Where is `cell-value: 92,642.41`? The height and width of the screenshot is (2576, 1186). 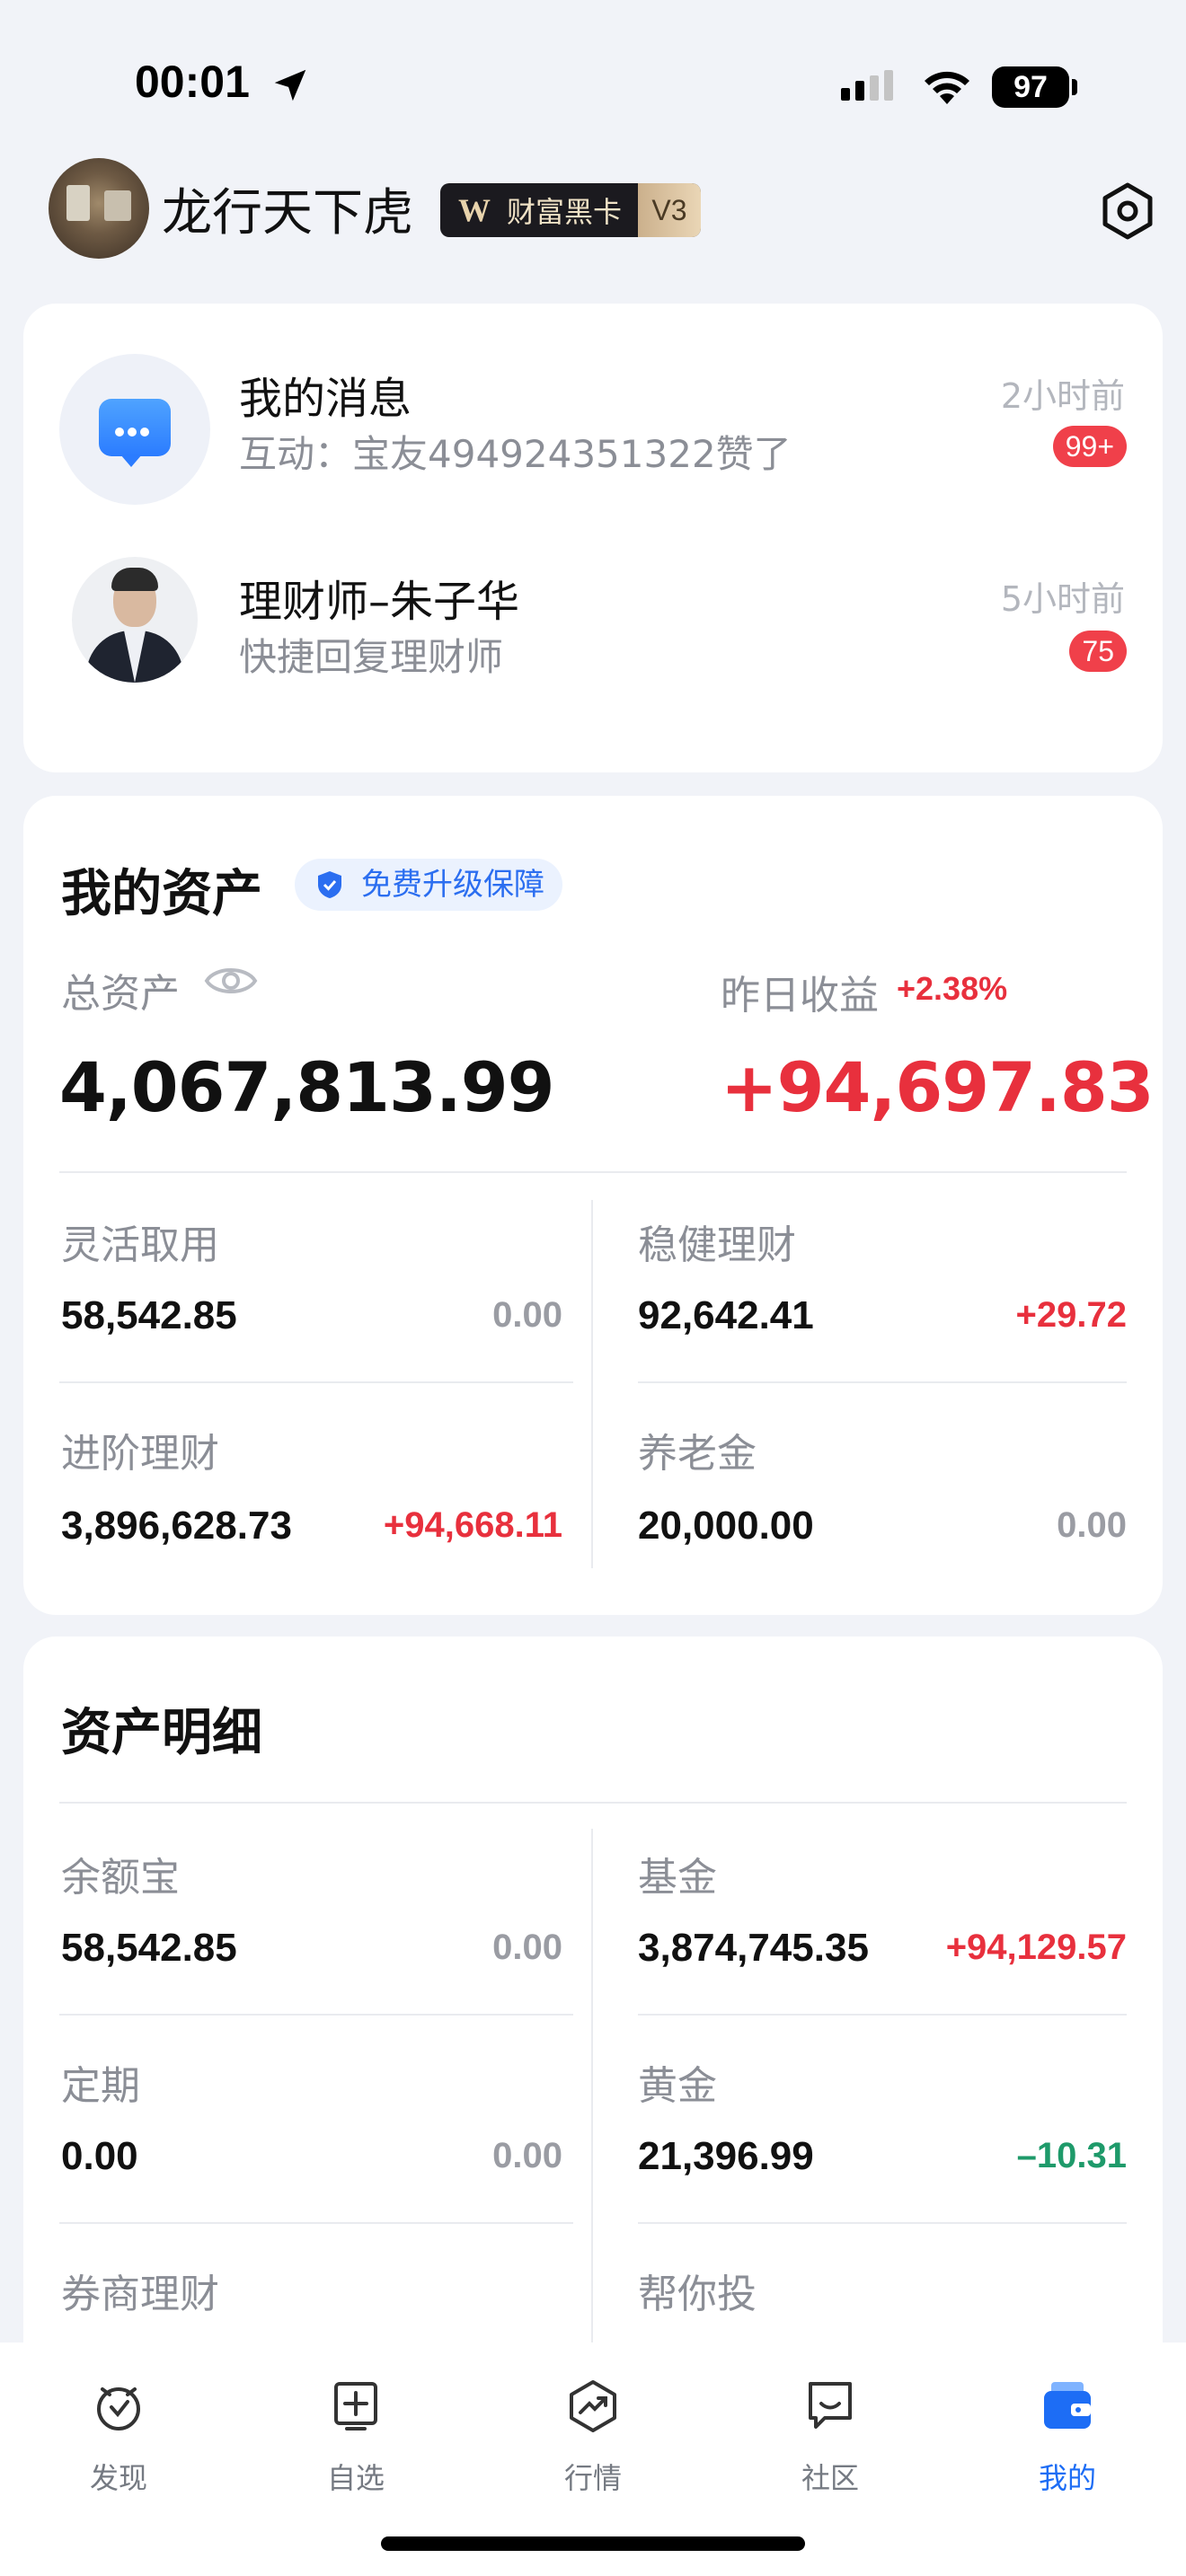 cell-value: 92,642.41 is located at coordinates (726, 1315).